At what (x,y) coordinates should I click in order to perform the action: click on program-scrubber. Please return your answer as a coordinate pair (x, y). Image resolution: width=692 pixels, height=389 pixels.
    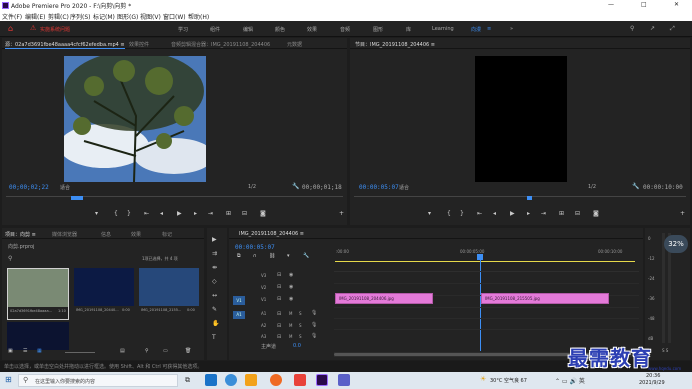
    Looking at the image, I should click on (520, 198).